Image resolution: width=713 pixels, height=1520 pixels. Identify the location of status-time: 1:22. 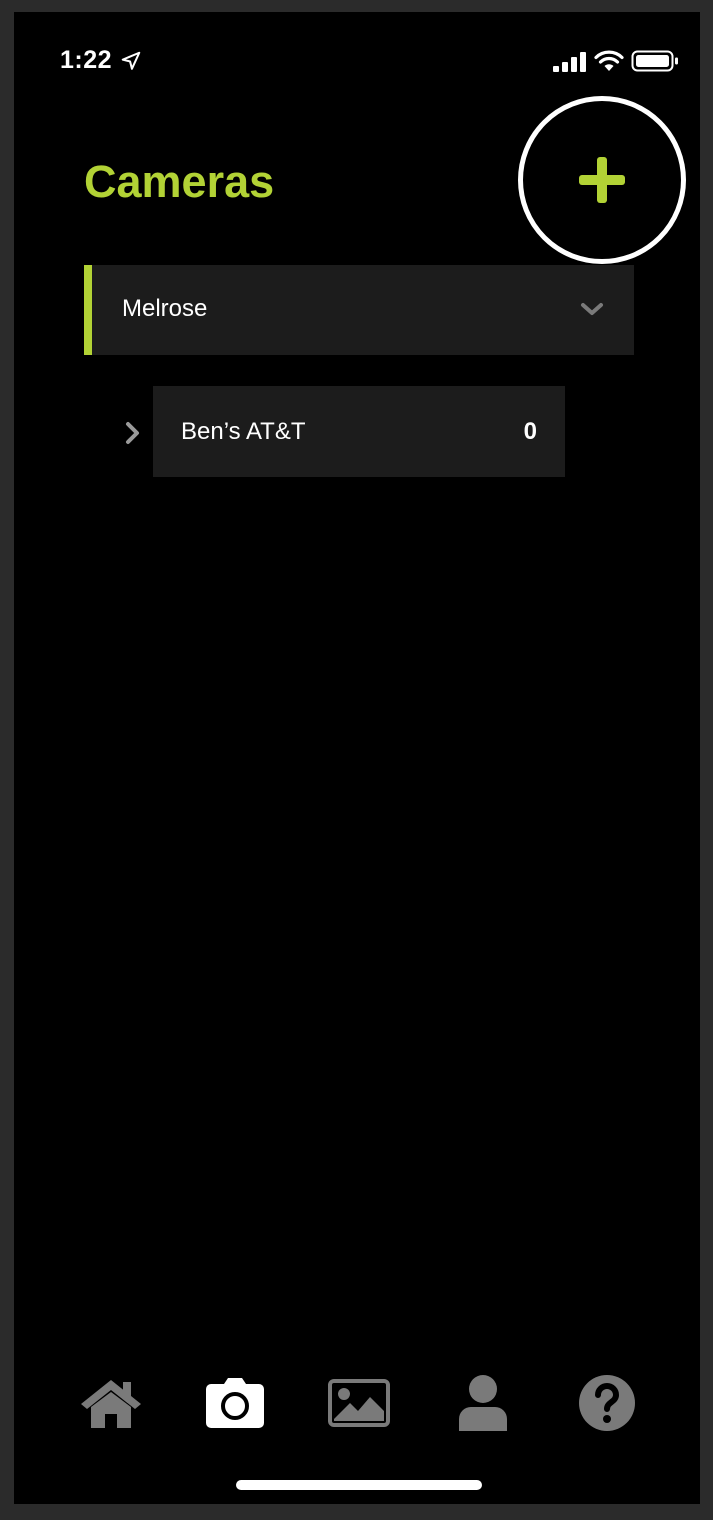
(86, 60).